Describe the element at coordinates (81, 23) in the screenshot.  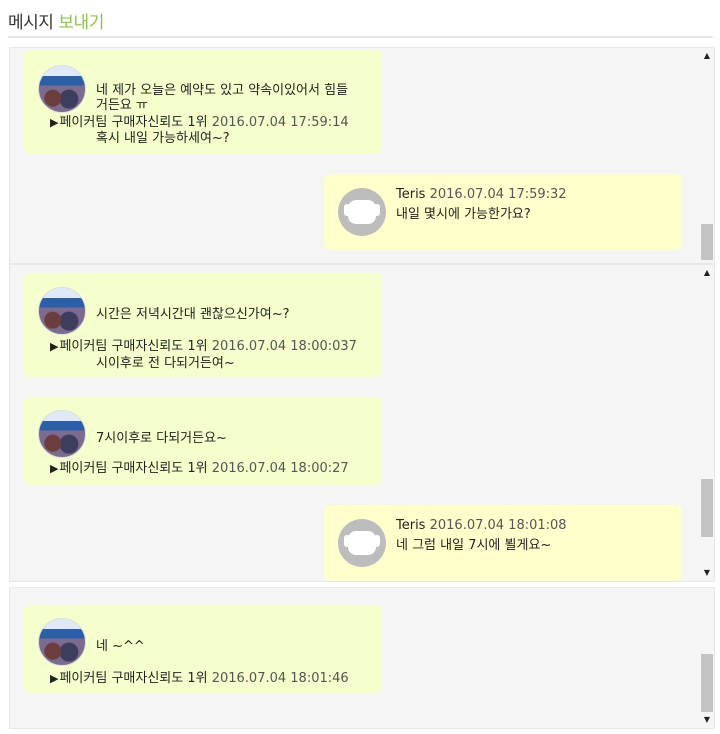
I see `title-accent: 보내기` at that location.